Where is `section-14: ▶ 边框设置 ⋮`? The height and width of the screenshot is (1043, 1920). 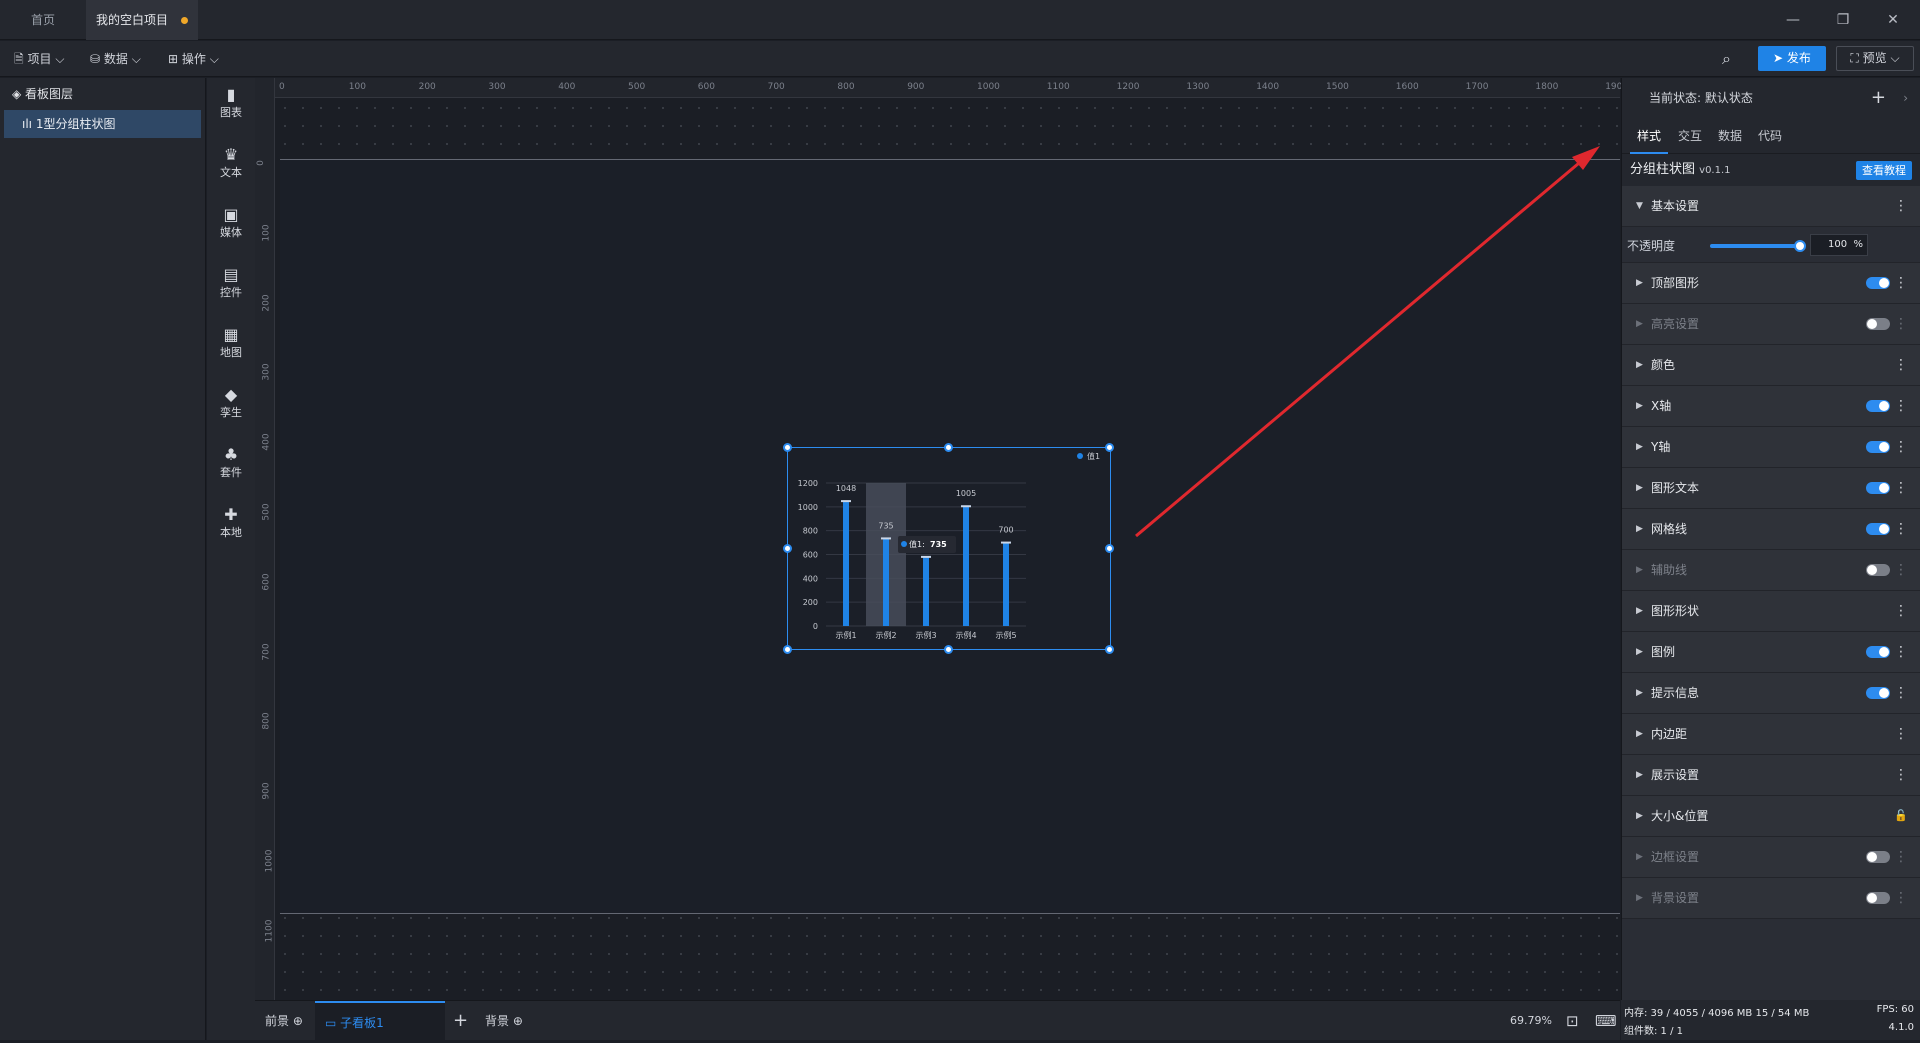 section-14: ▶ 边框设置 ⋮ is located at coordinates (1771, 857).